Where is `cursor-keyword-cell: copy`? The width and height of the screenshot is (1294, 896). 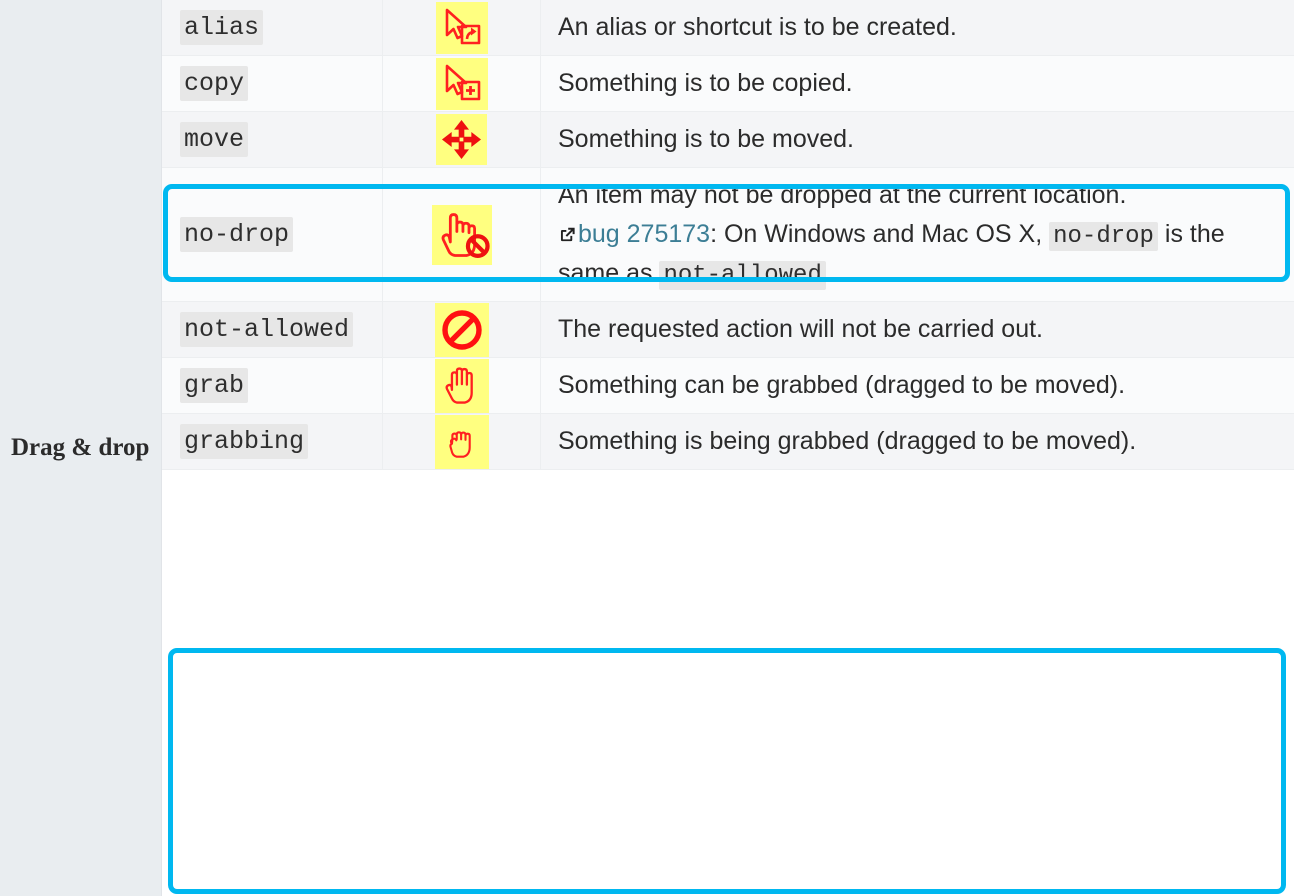 cursor-keyword-cell: copy is located at coordinates (272, 83).